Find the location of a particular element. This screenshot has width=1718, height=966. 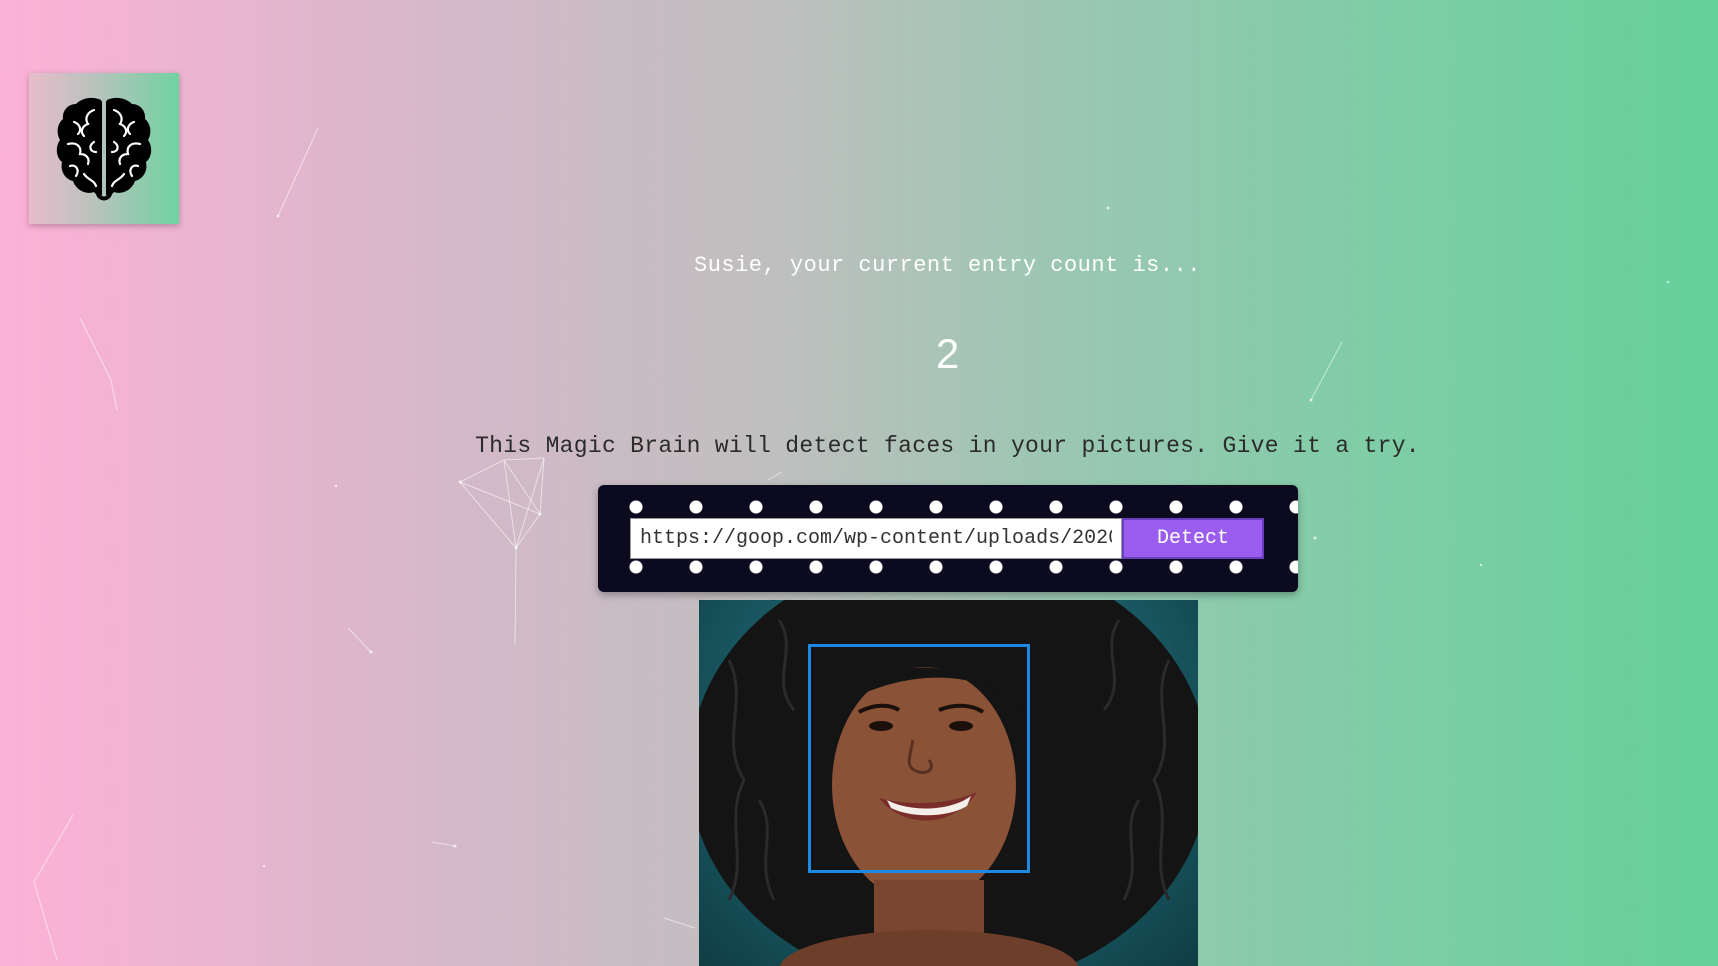

input-photo is located at coordinates (948, 783).